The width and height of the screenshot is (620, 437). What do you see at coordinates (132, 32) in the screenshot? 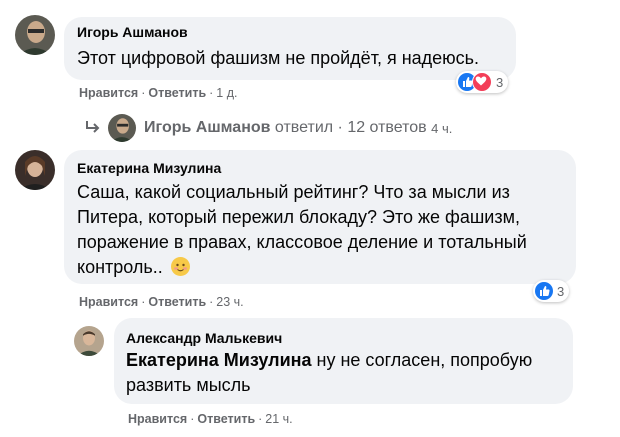
I see `comment-author: Игорь Ашманов` at bounding box center [132, 32].